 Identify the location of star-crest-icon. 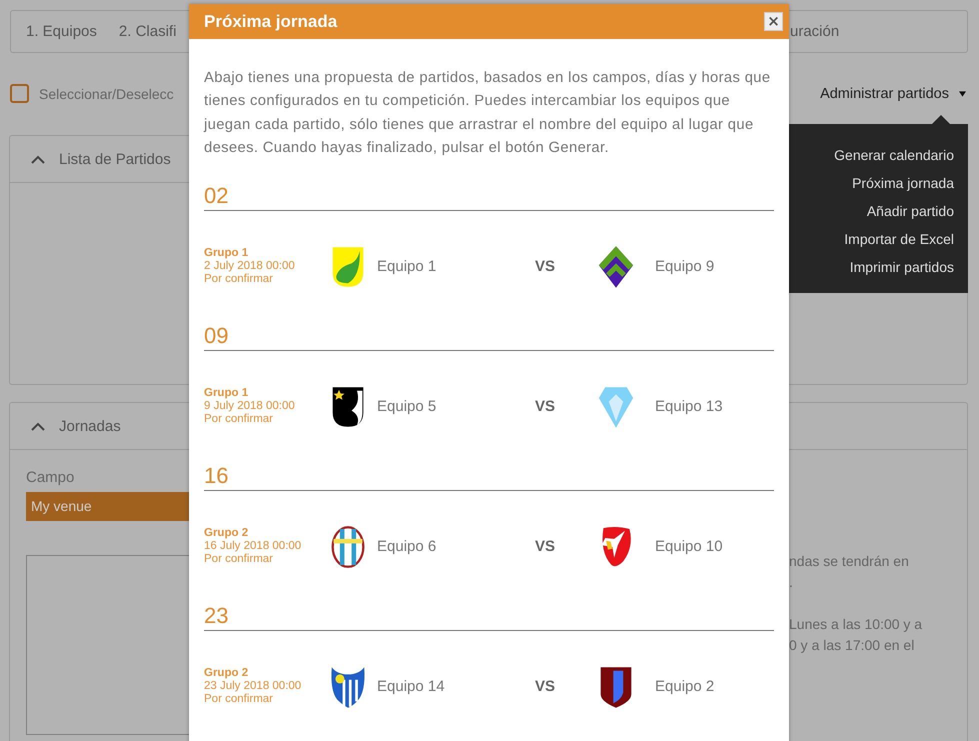
(348, 406).